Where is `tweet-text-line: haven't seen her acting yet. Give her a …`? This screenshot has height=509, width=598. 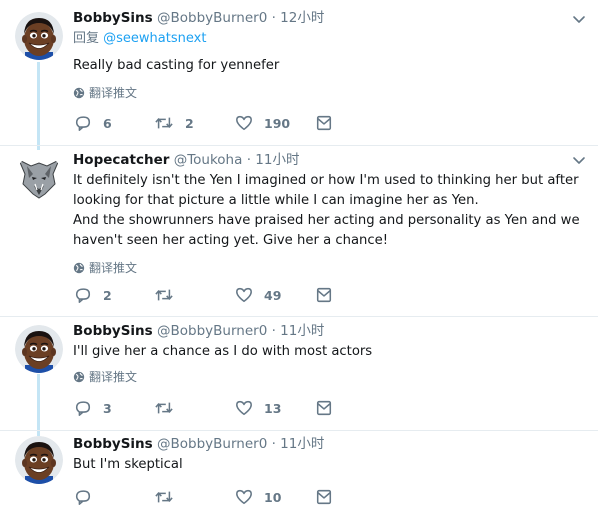
tweet-text-line: haven't seen her acting yet. Give her a … is located at coordinates (231, 240).